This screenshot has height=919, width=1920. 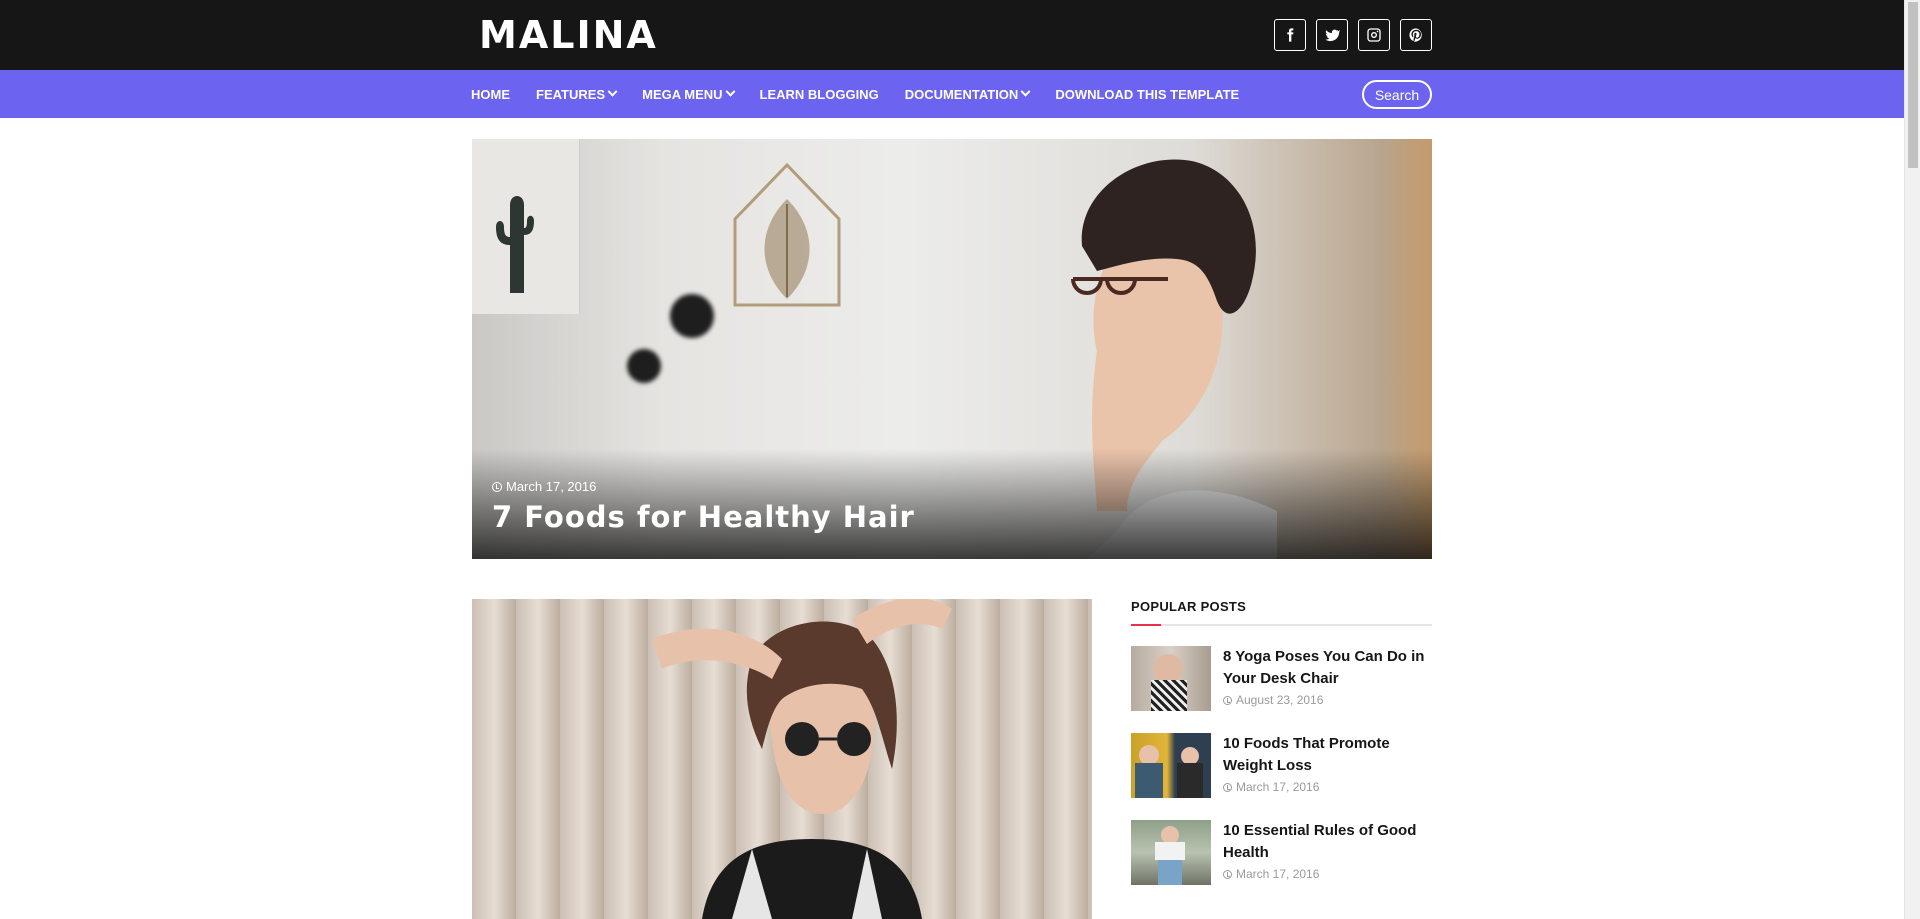 I want to click on popular-post-title: 10 Foods That Promote Weight Loss, so click(x=1327, y=755).